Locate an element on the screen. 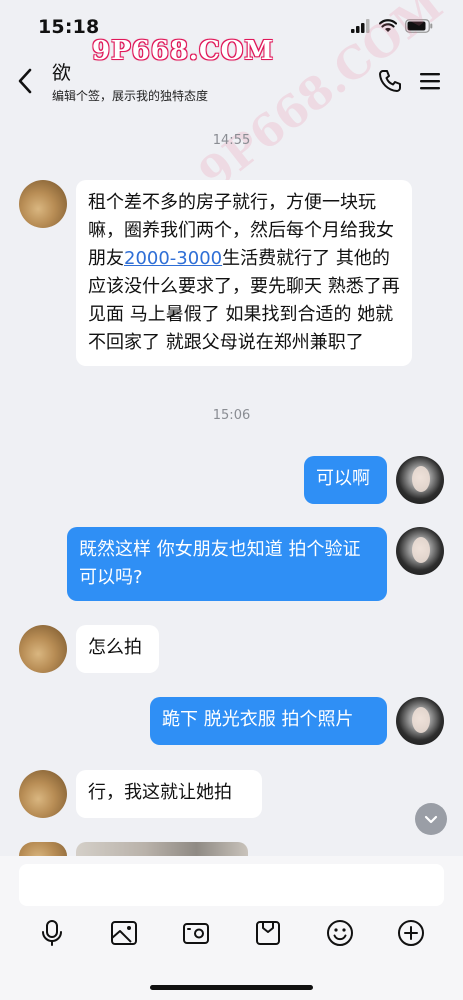 This screenshot has width=463, height=1000. message-outgoing: 可以啊 is located at coordinates (345, 480).